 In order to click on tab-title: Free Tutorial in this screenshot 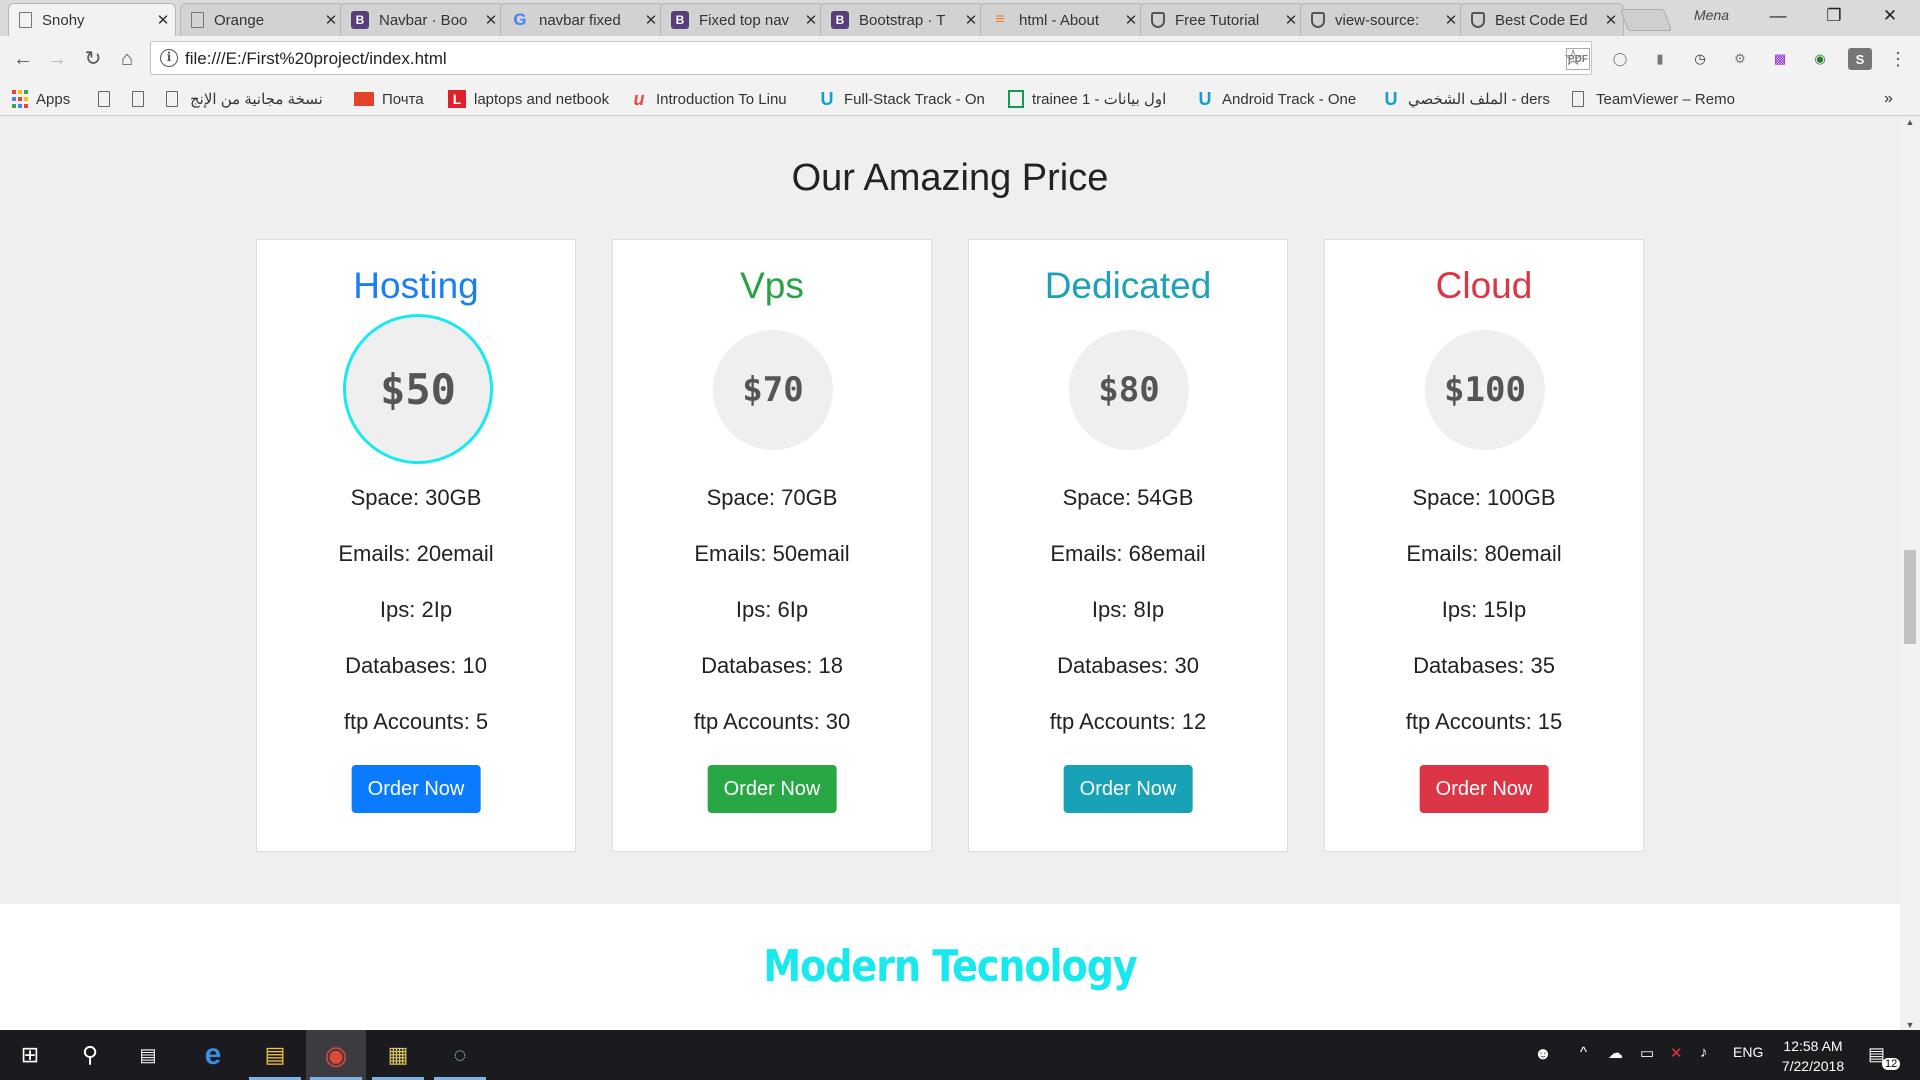, I will do `click(1217, 20)`.